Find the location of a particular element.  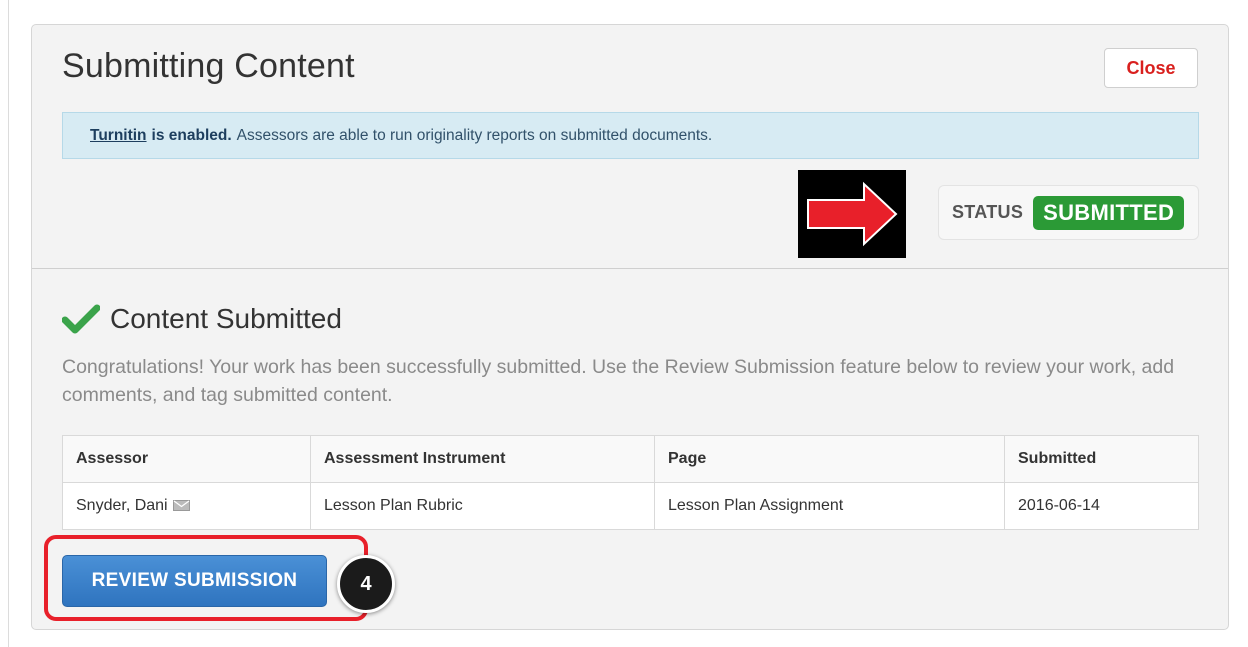

submitted-date-cell: 2016-06-14 is located at coordinates (1101, 506).